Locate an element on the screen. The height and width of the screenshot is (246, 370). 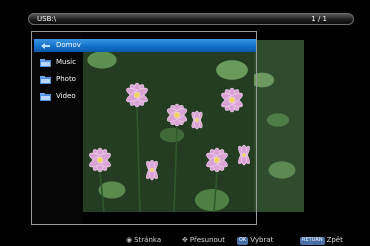
back-icon is located at coordinates (45, 46).